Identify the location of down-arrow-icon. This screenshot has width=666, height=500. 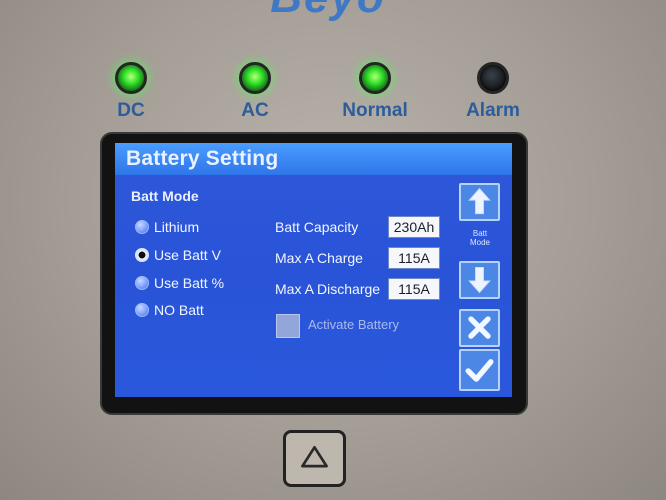
(479, 280).